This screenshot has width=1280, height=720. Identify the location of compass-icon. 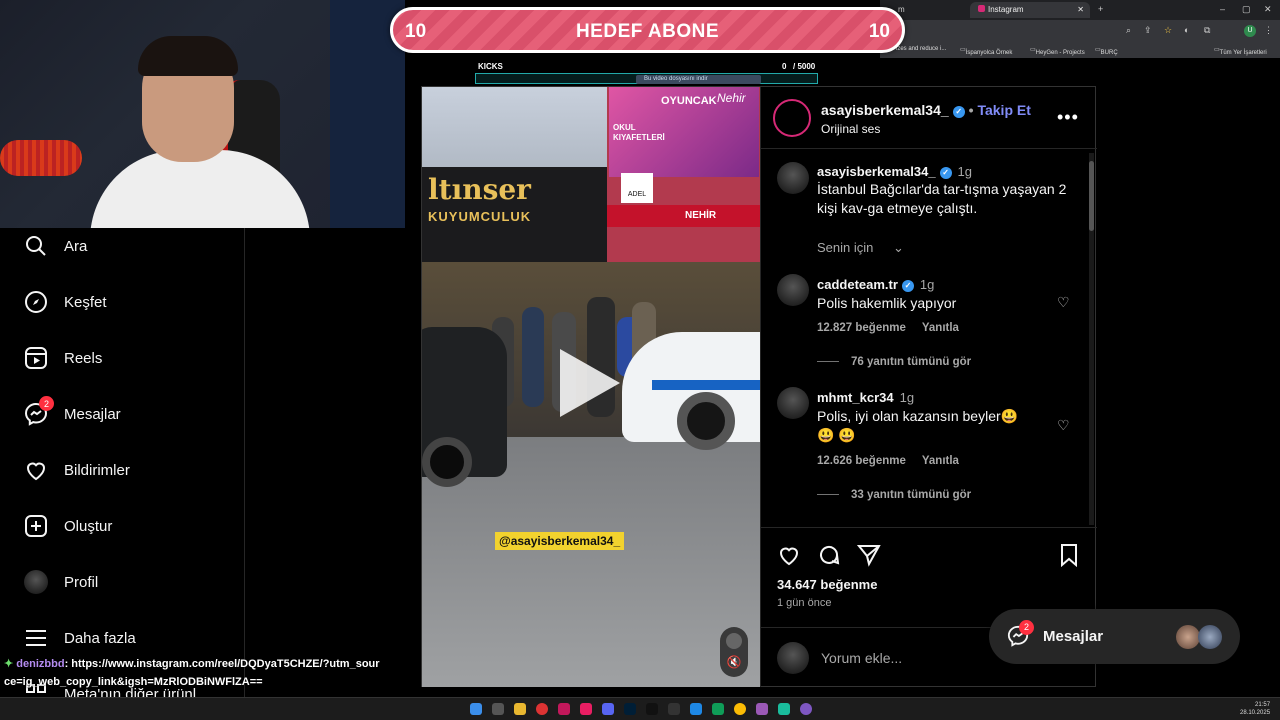
(36, 302).